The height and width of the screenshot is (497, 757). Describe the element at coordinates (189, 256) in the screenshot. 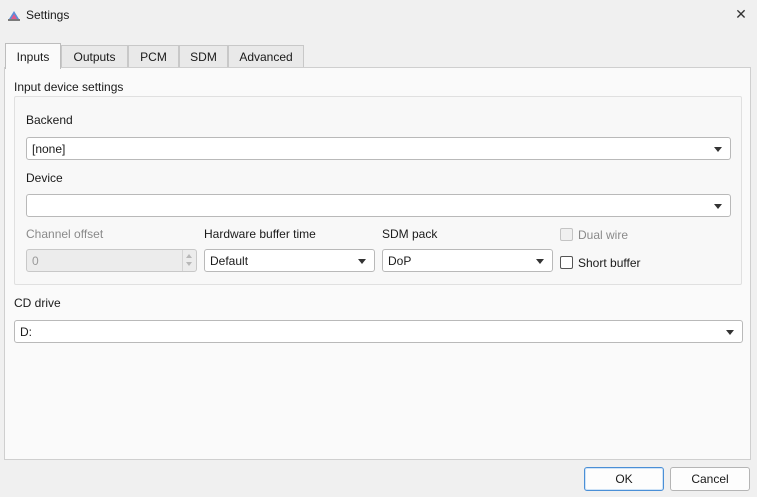

I see `spin-up-icon` at that location.